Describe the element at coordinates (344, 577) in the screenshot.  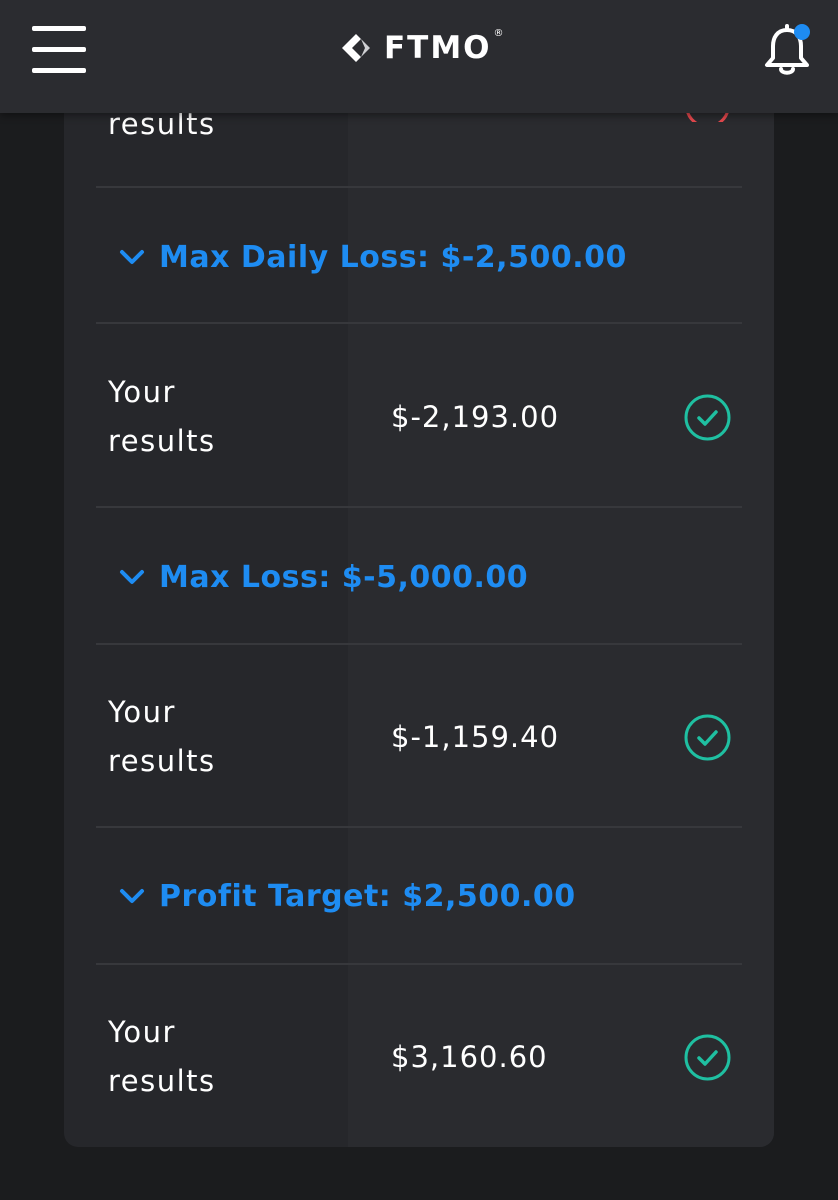
I see `section-title: Max Loss: $-5,000.00` at that location.